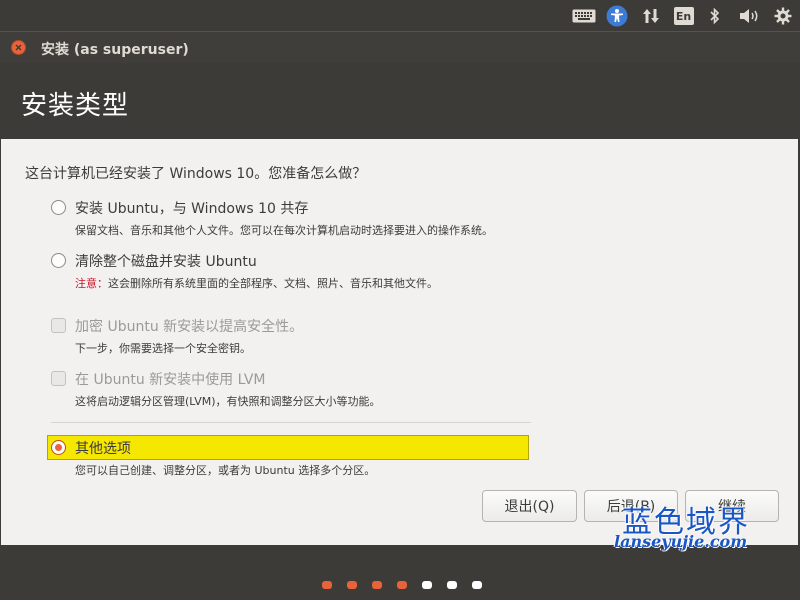 The width and height of the screenshot is (800, 600). What do you see at coordinates (225, 470) in the screenshot?
I see `option-description: 您可以自己创建、调整分区，或者为 Ubuntu 选择多个分区。` at bounding box center [225, 470].